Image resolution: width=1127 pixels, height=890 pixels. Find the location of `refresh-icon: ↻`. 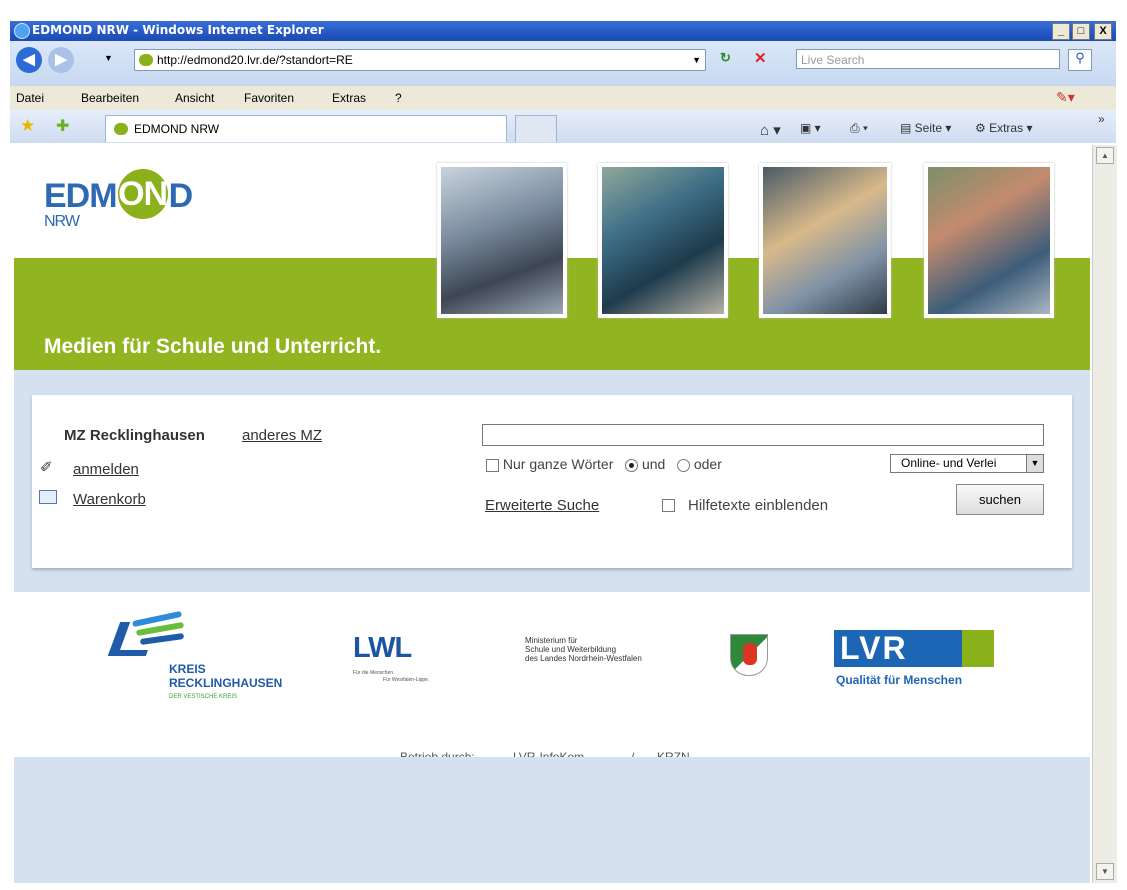

refresh-icon: ↻ is located at coordinates (725, 58).